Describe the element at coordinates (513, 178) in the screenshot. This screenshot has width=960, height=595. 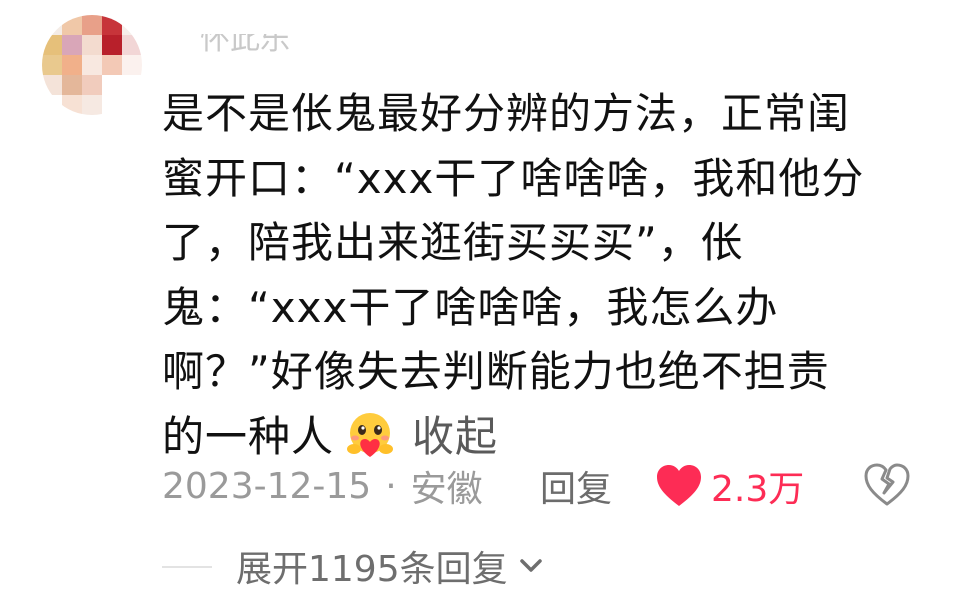
I see `comment-line: 蜜开口：“xxx干了啥啥啥，我和他分` at that location.